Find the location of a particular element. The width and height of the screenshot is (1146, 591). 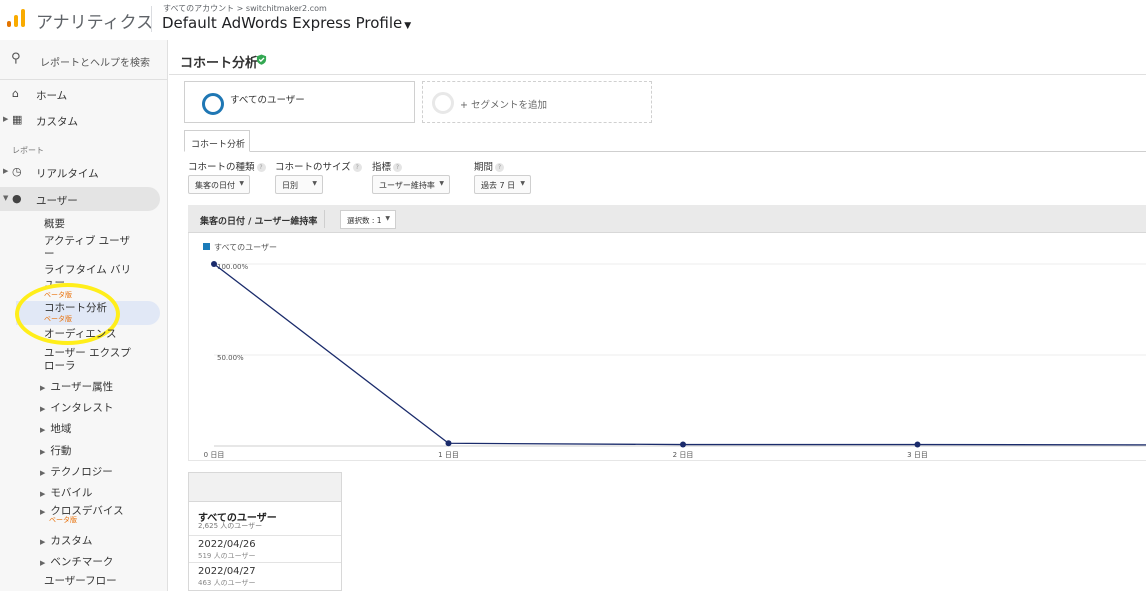

selection-dropdown: 選択数 : 1 ▼ is located at coordinates (368, 219).